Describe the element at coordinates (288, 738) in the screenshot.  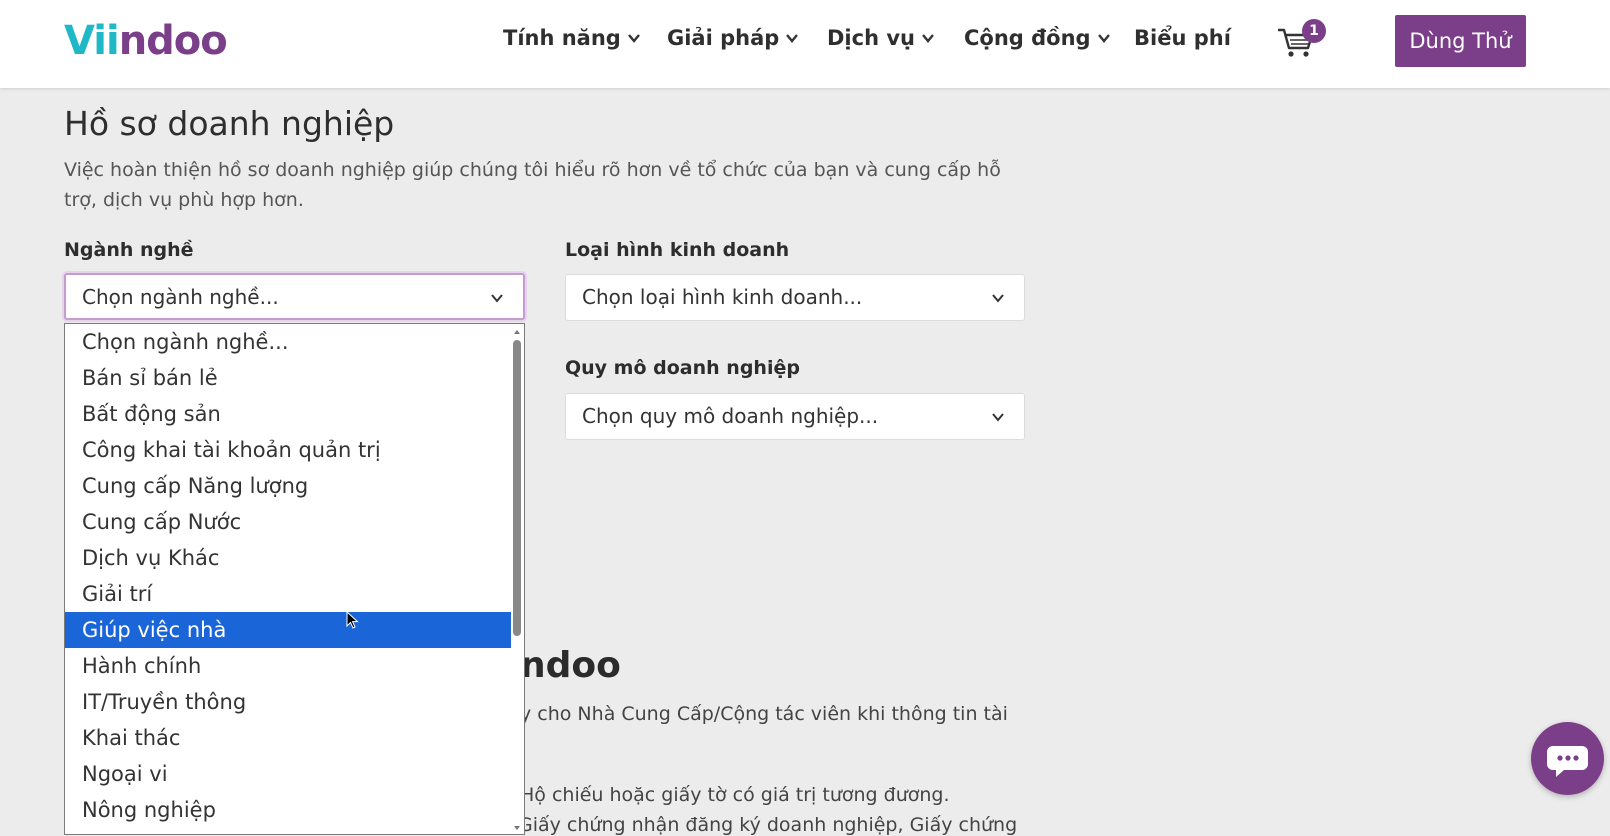
I see `industry-option: Khai thác` at that location.